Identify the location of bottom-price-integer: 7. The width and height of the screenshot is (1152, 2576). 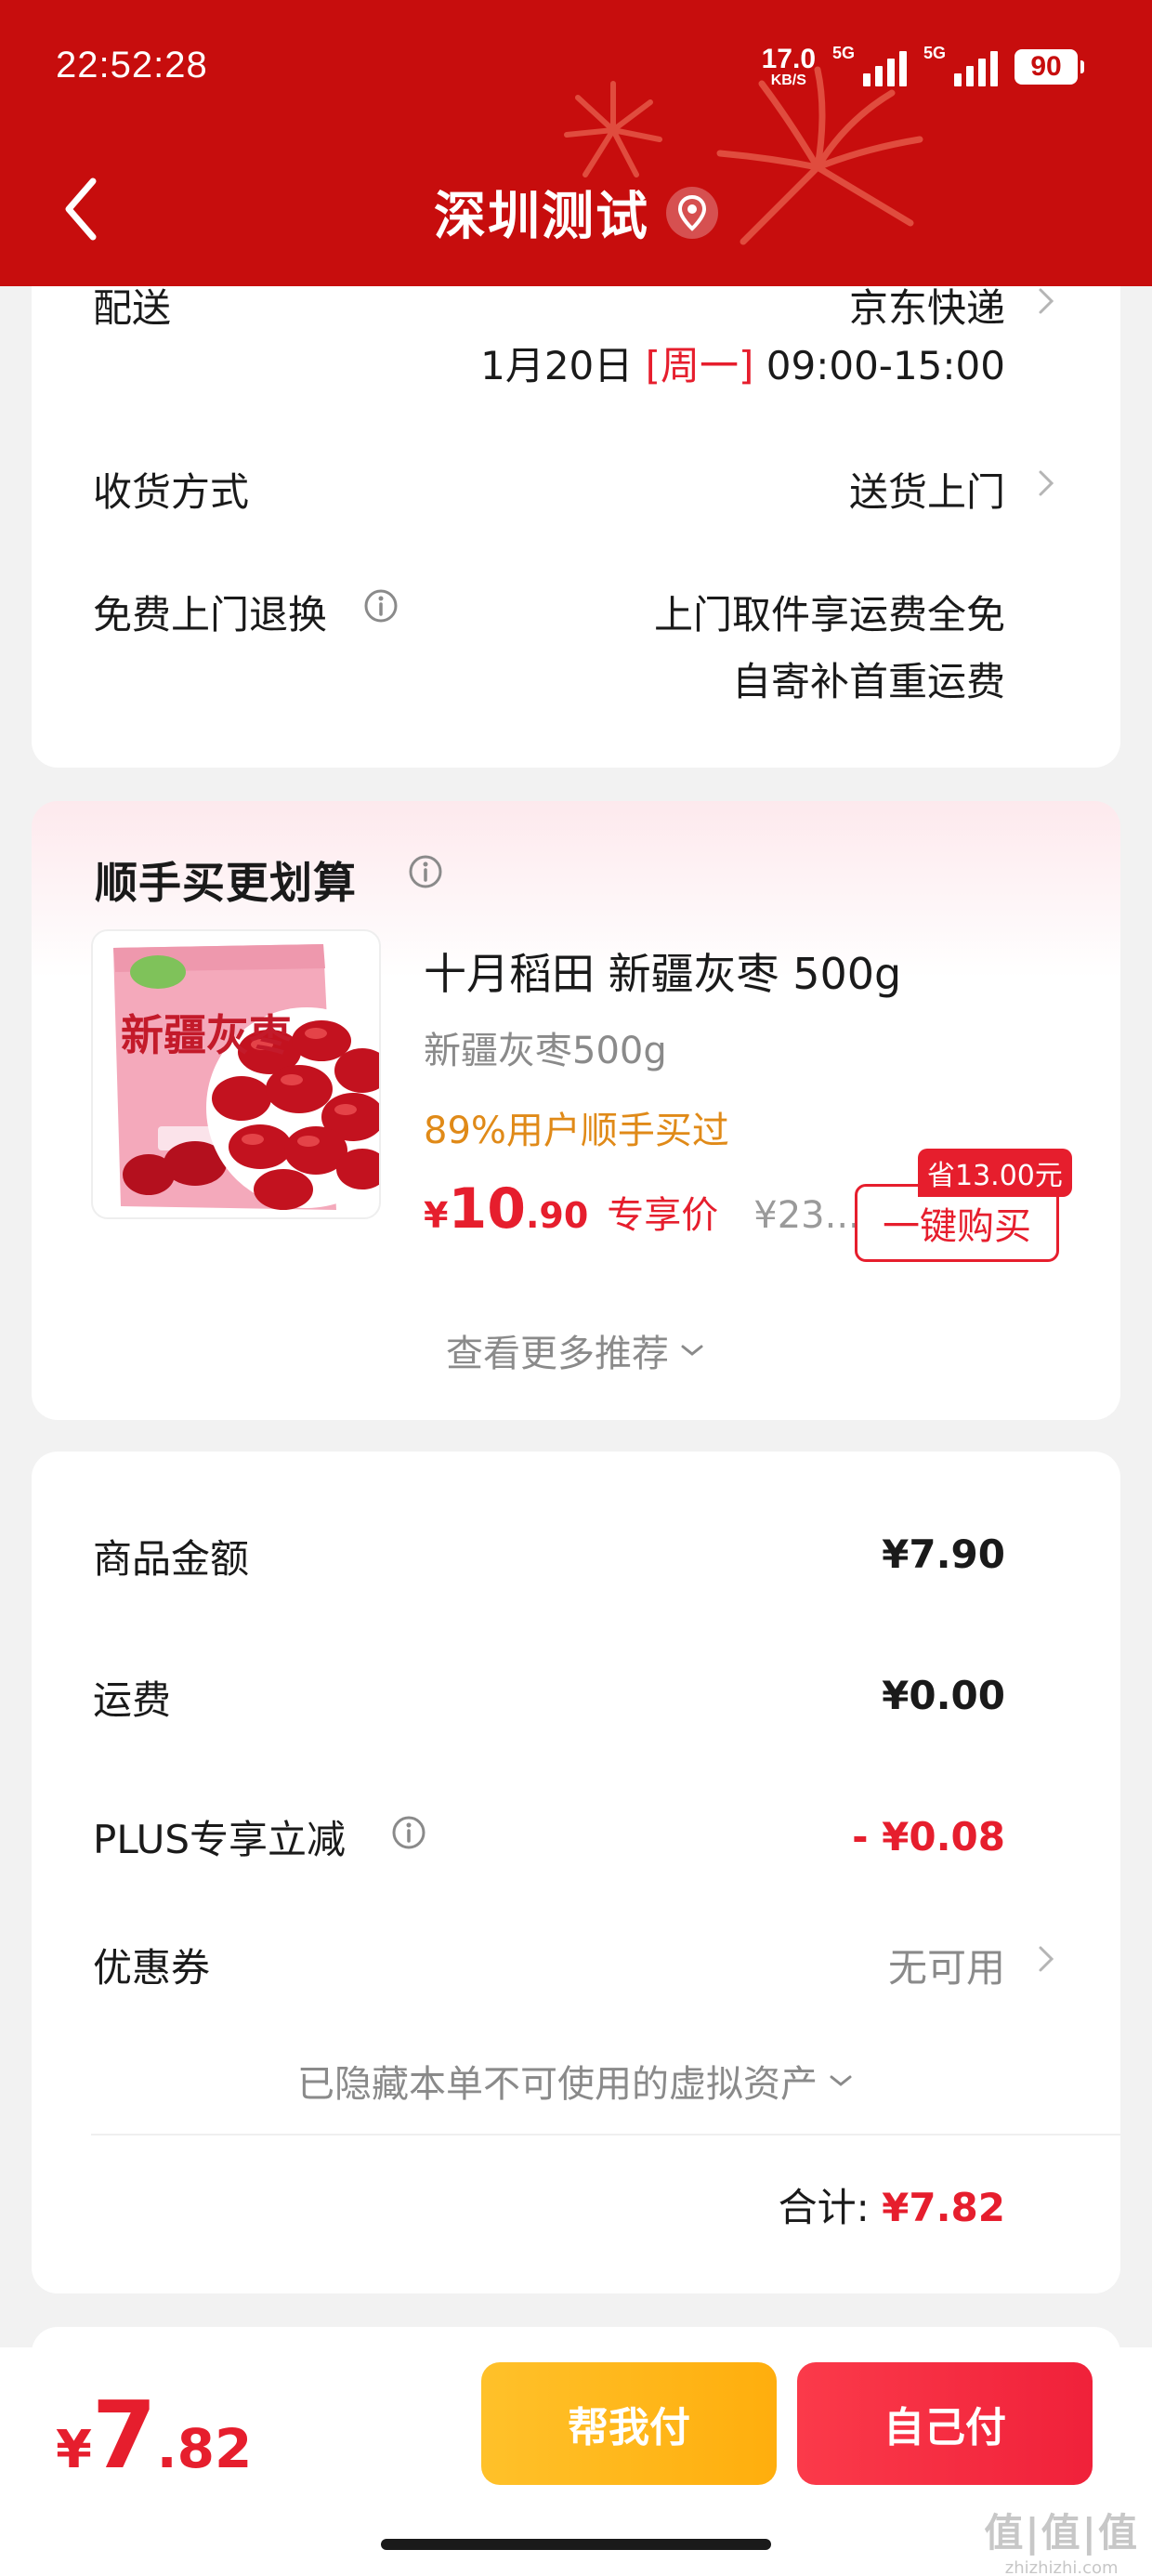
(124, 2435).